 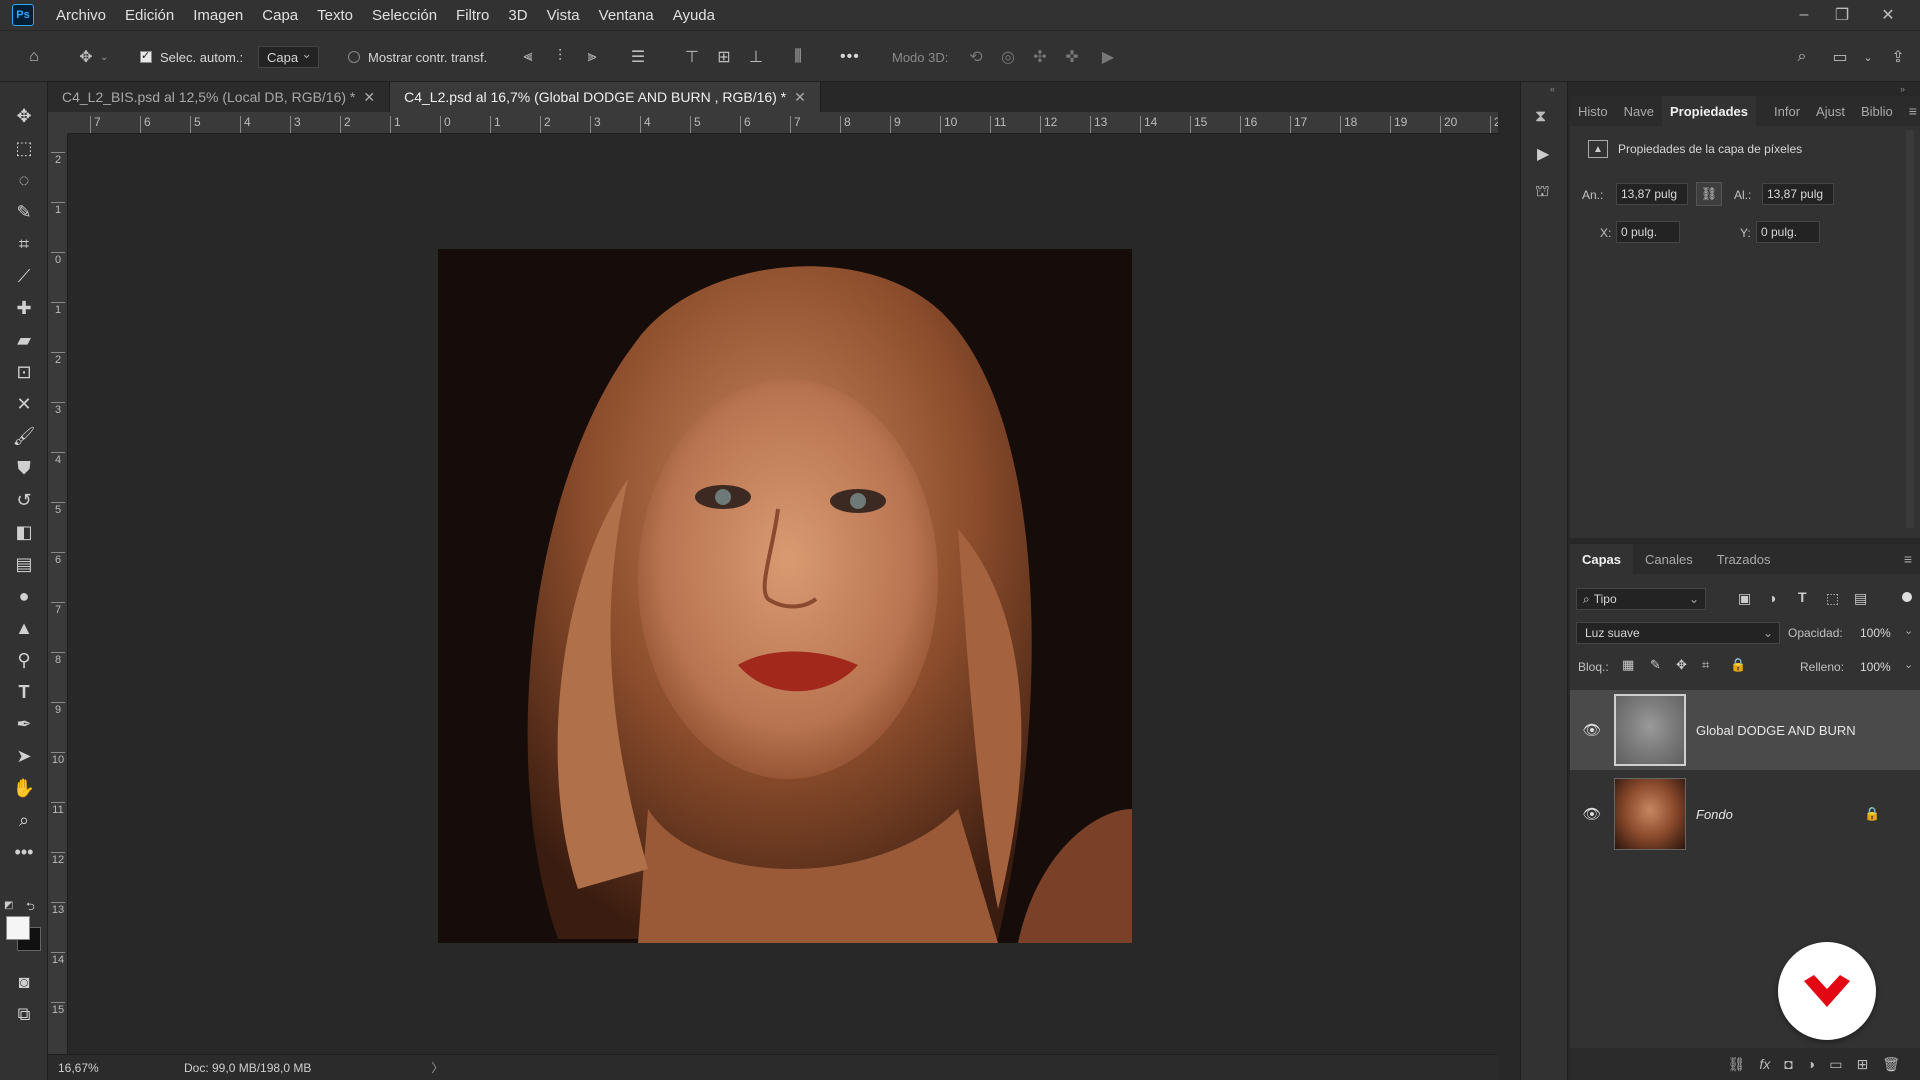 What do you see at coordinates (1678, 633) in the screenshot?
I see `blend-mode-dropdown: Luz suave ⌄` at bounding box center [1678, 633].